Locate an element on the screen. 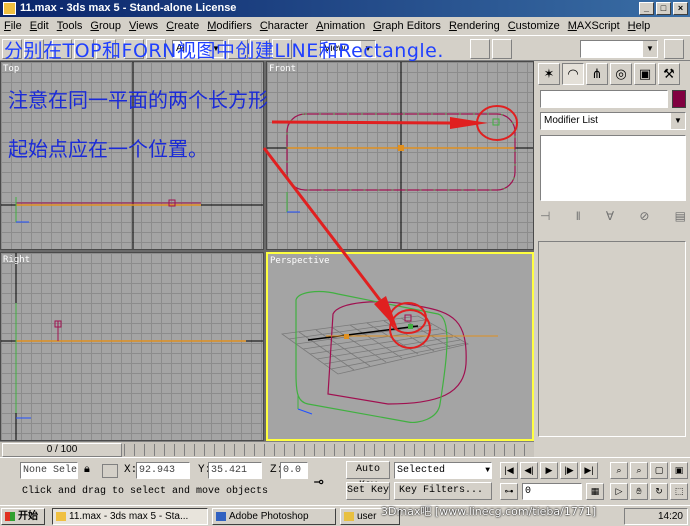 This screenshot has height=526, width=690. menu-file: File is located at coordinates (13, 26).